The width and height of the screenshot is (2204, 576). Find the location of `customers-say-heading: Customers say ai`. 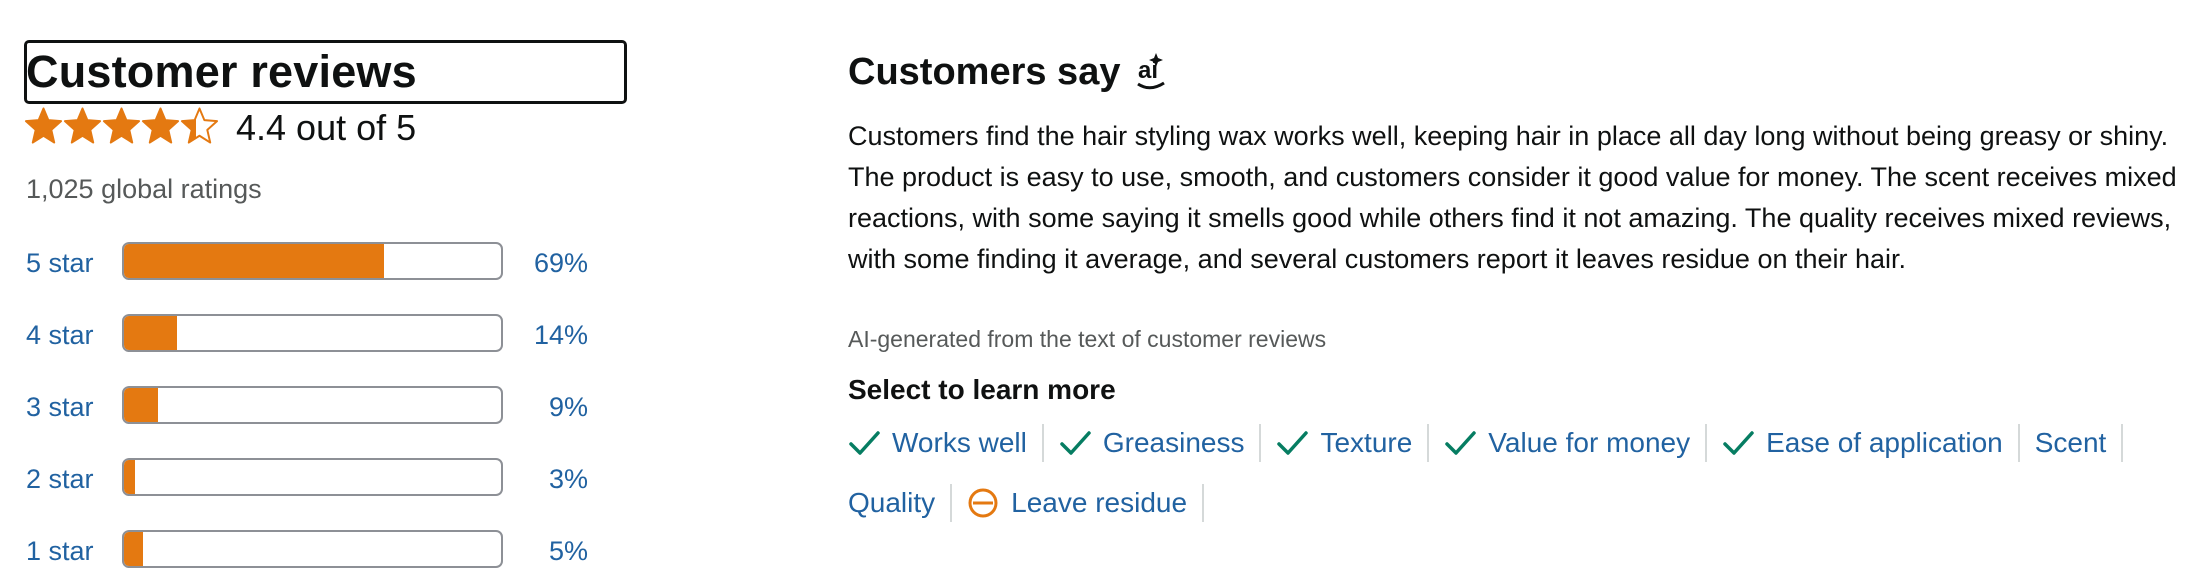

customers-say-heading: Customers say ai is located at coordinates (1009, 72).